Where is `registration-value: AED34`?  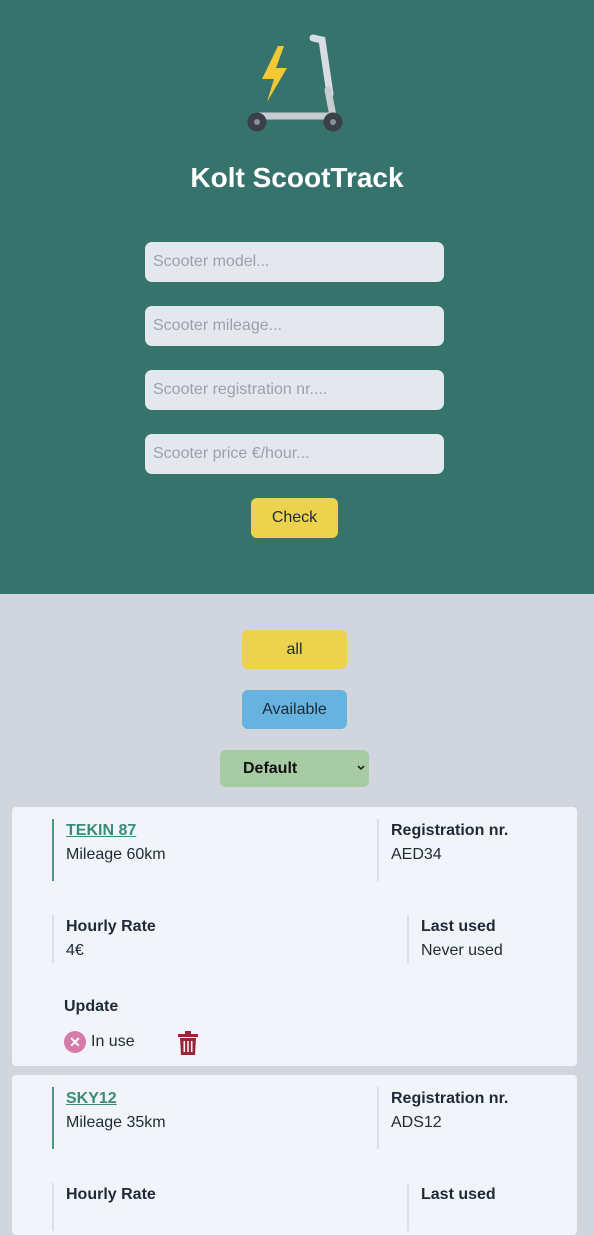
registration-value: AED34 is located at coordinates (416, 854).